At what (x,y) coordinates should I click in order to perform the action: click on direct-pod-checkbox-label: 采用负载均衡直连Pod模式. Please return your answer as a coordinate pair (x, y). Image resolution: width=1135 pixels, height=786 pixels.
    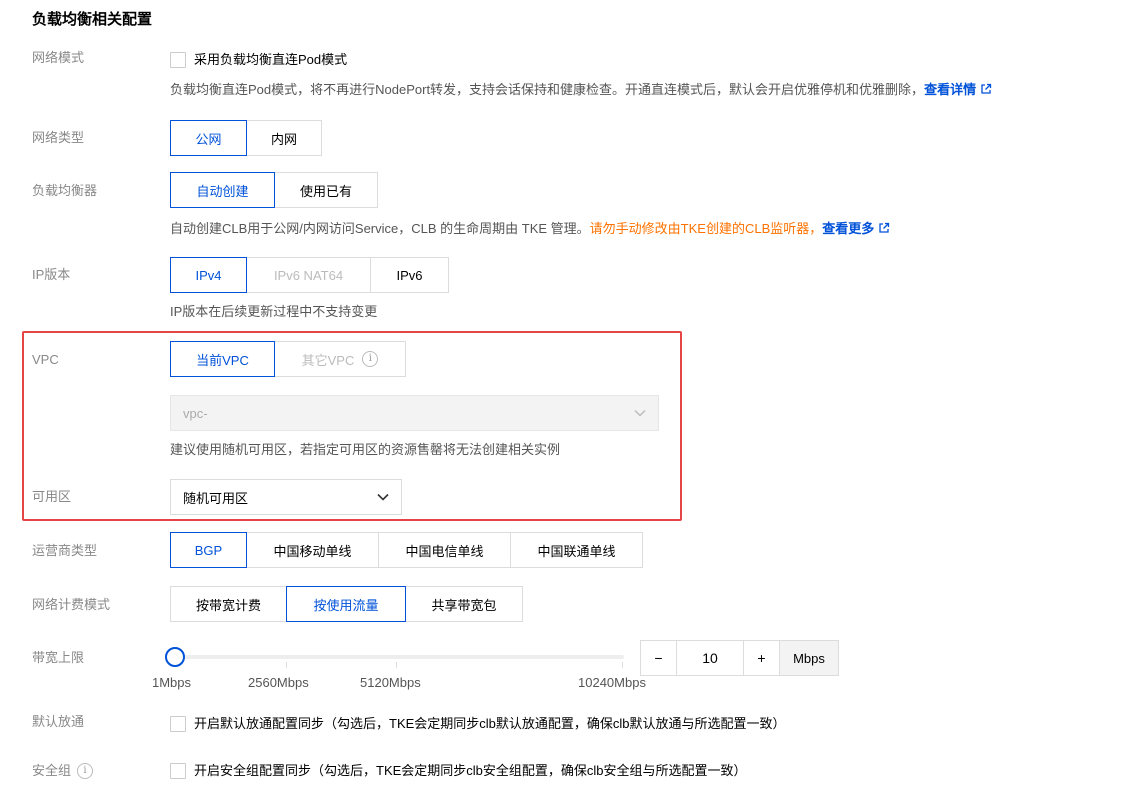
    Looking at the image, I should click on (271, 59).